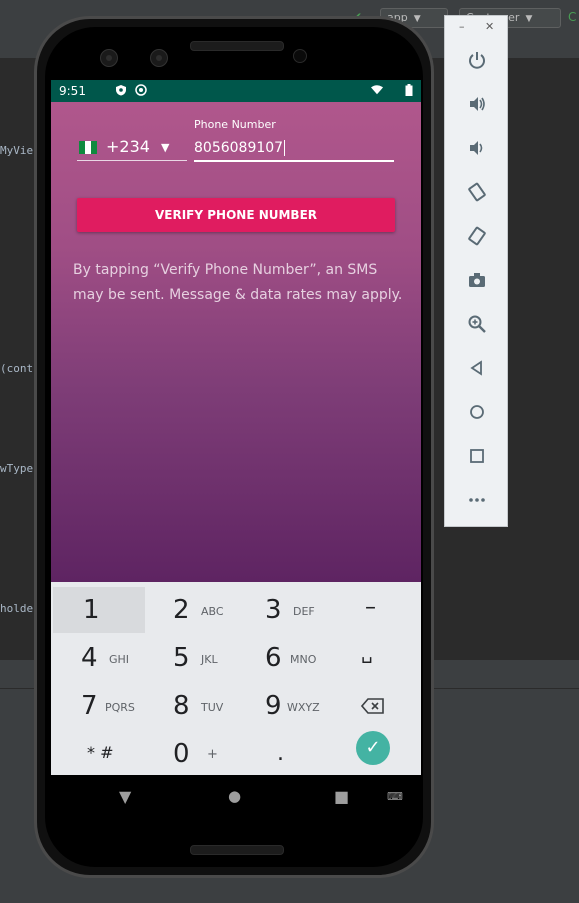 Image resolution: width=579 pixels, height=903 pixels. I want to click on key-2: 2 ABC, so click(193, 610).